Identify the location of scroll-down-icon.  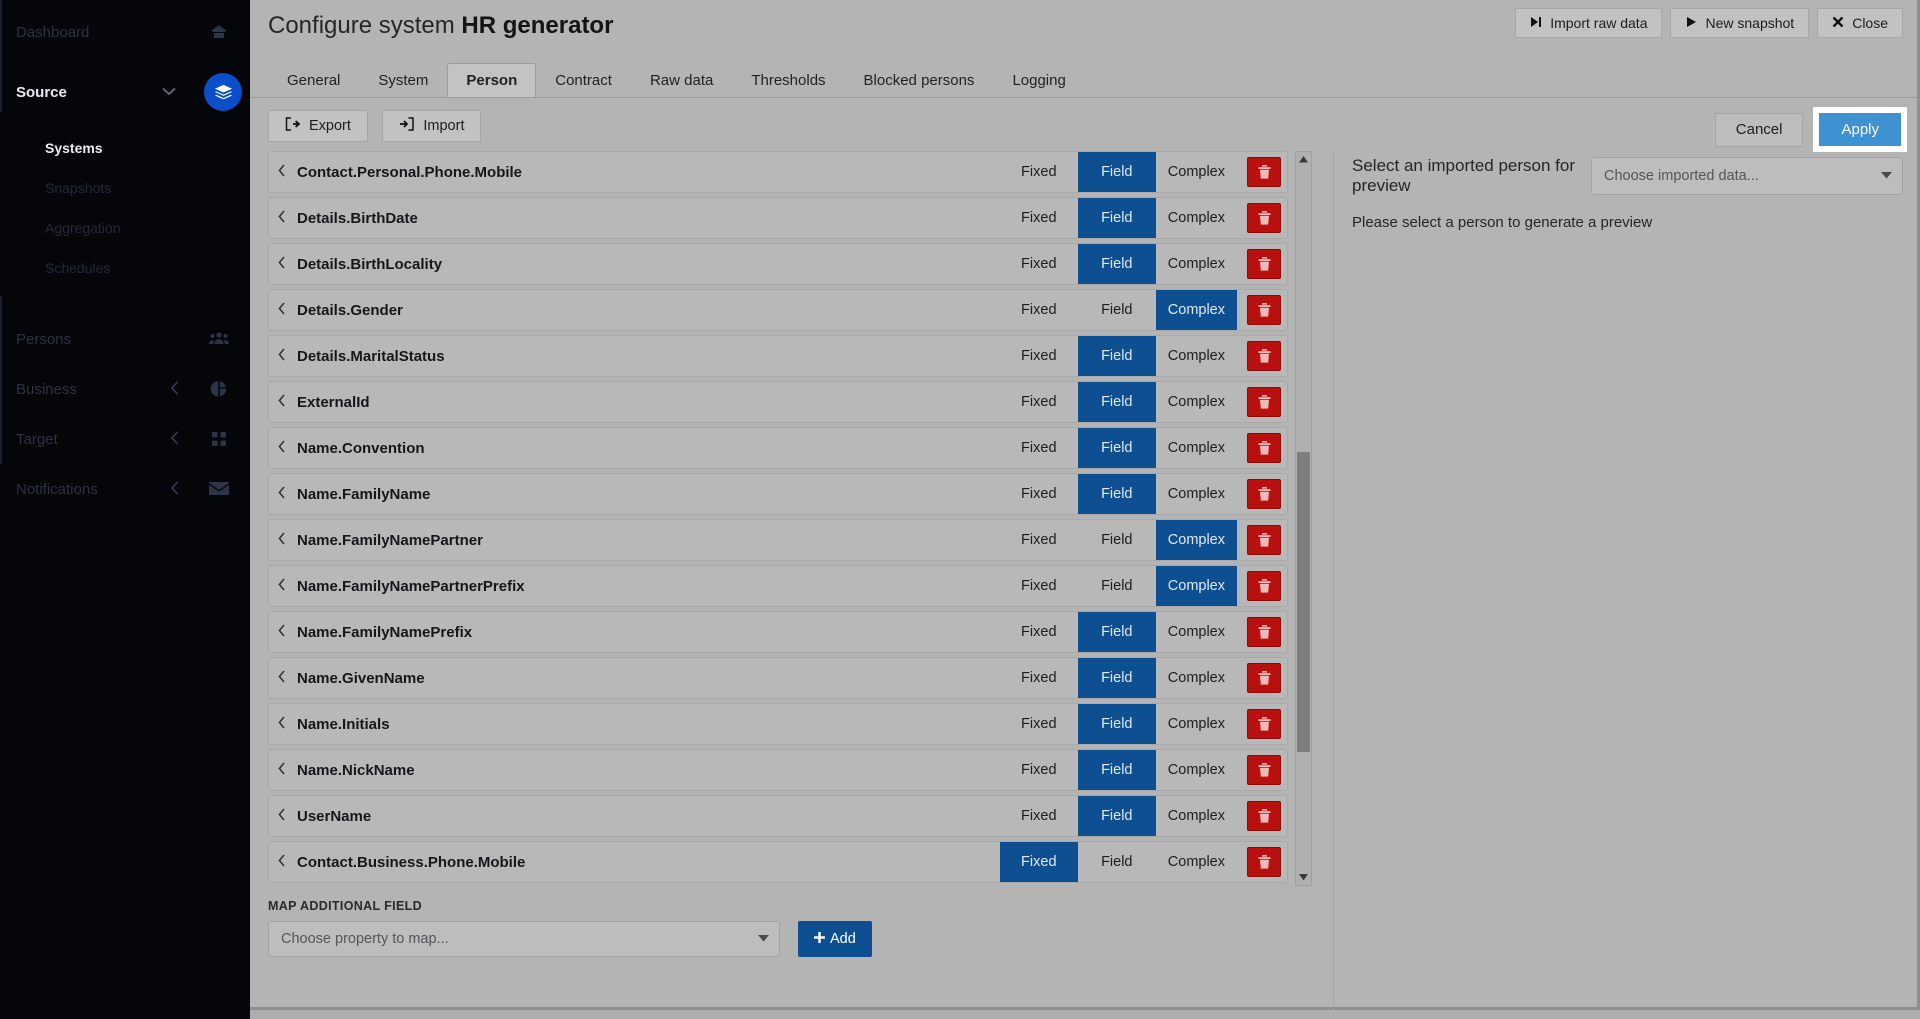
(1303, 877).